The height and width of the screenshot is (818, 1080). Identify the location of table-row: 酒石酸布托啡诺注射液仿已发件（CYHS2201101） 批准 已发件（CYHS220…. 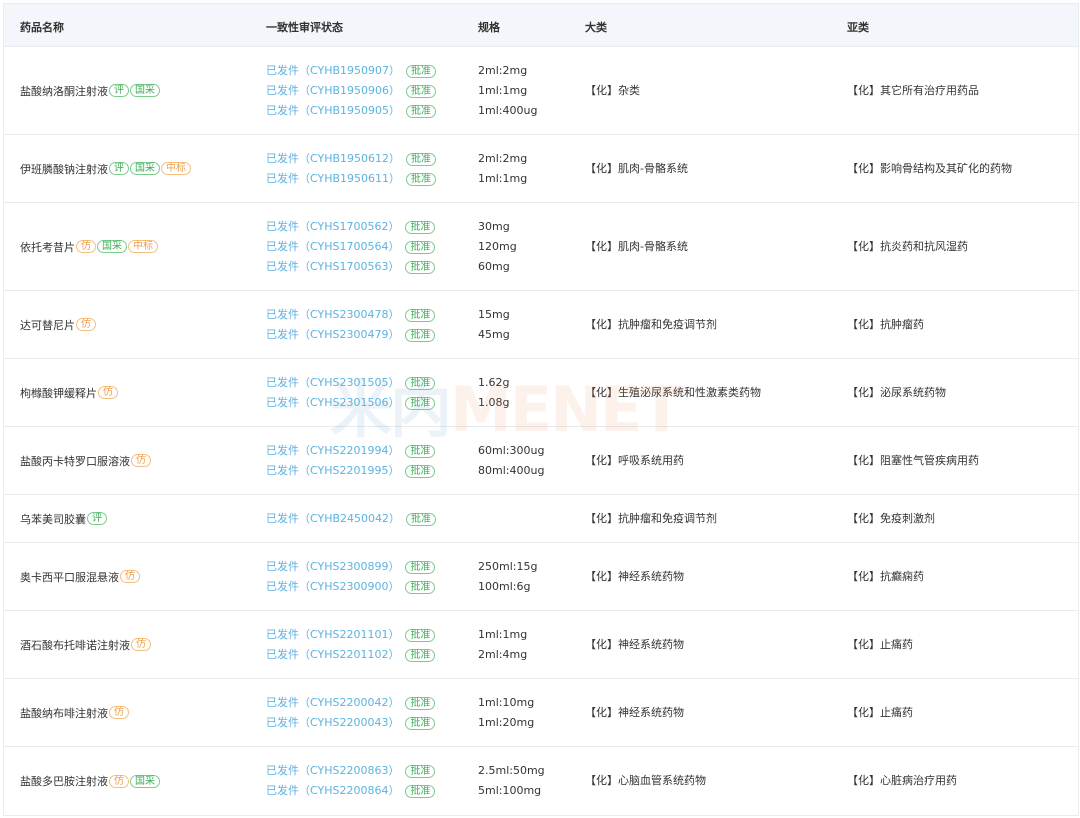
(541, 645).